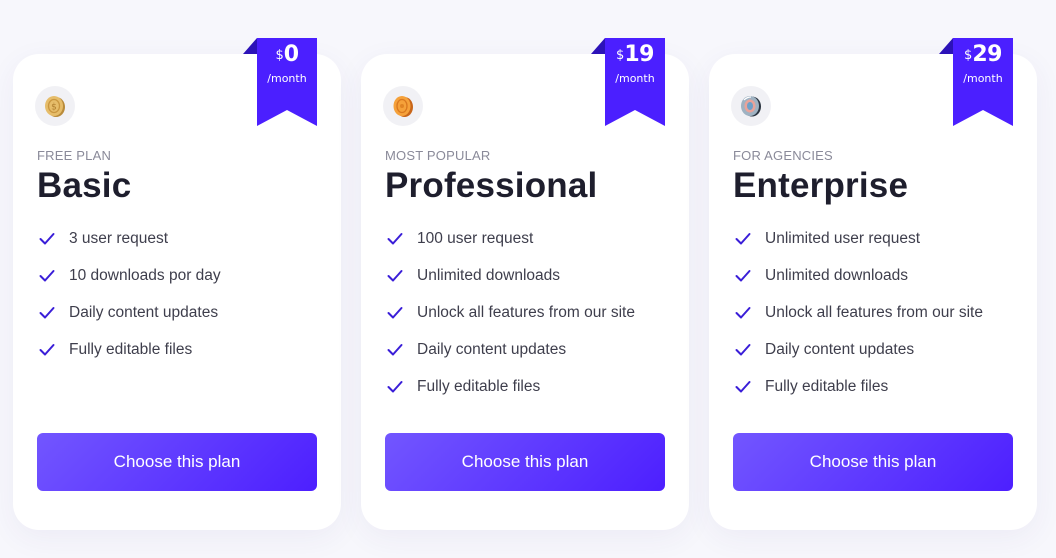 Image resolution: width=1056 pixels, height=558 pixels. I want to click on feature-item: 10 downloads por day, so click(129, 284).